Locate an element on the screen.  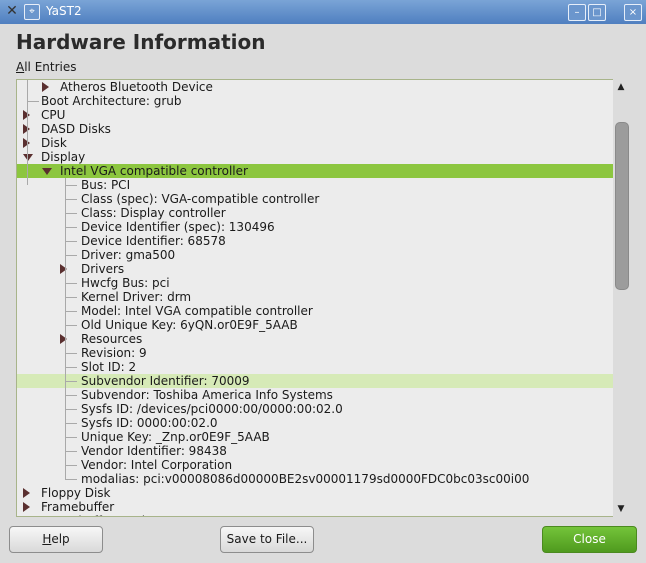
tree-item-label: Revision: 9 is located at coordinates (114, 353).